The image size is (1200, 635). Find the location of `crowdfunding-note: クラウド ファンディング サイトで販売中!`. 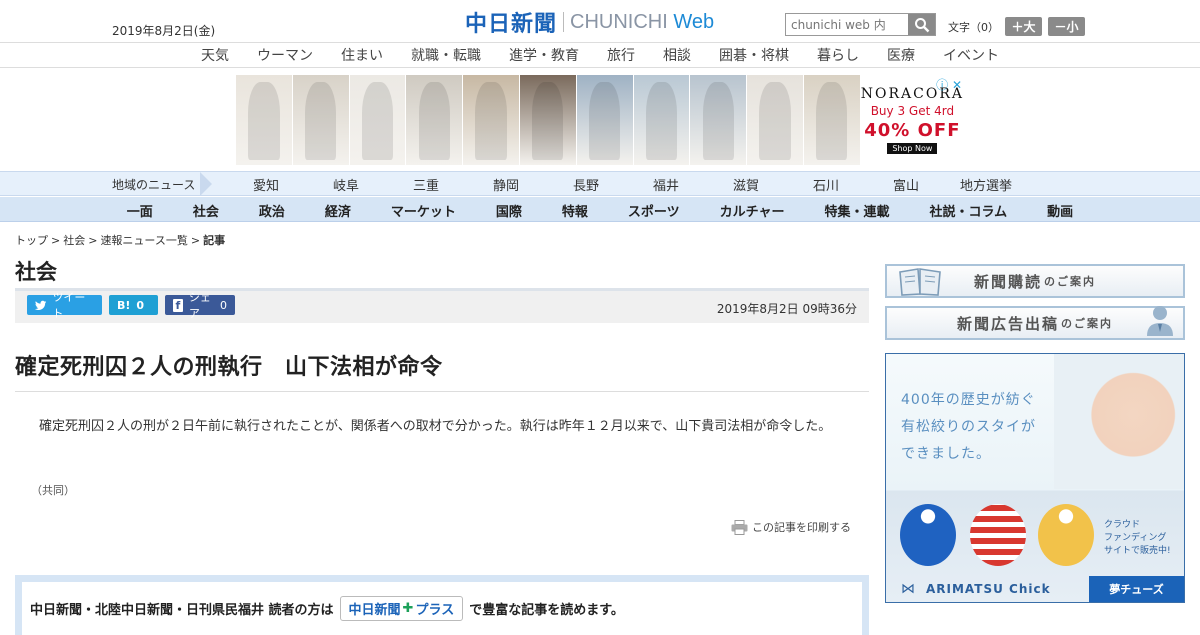

crowdfunding-note: クラウド ファンディング サイトで販売中! is located at coordinates (1137, 538).